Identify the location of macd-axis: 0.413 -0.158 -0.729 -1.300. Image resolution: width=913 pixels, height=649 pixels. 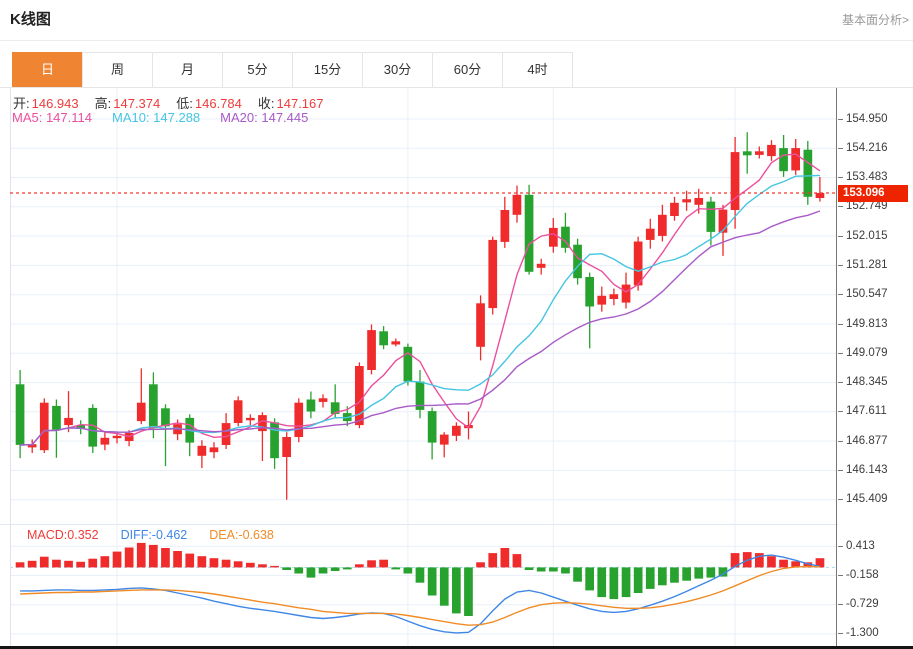
(875, 585).